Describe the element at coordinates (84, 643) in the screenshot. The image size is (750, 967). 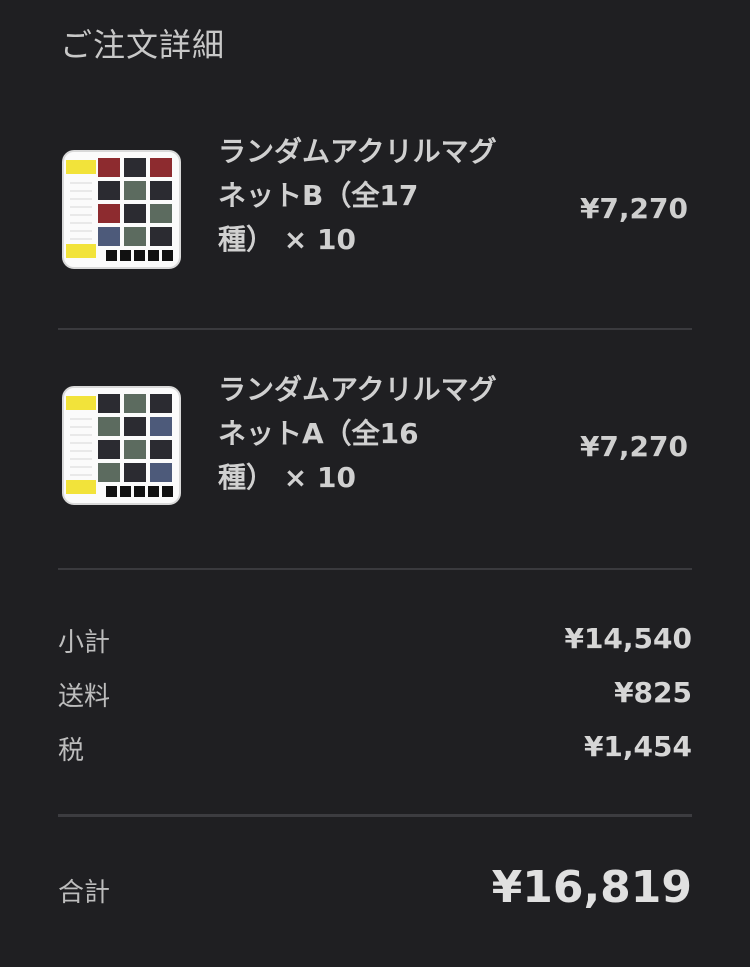
I see `subtotal-label: 小計` at that location.